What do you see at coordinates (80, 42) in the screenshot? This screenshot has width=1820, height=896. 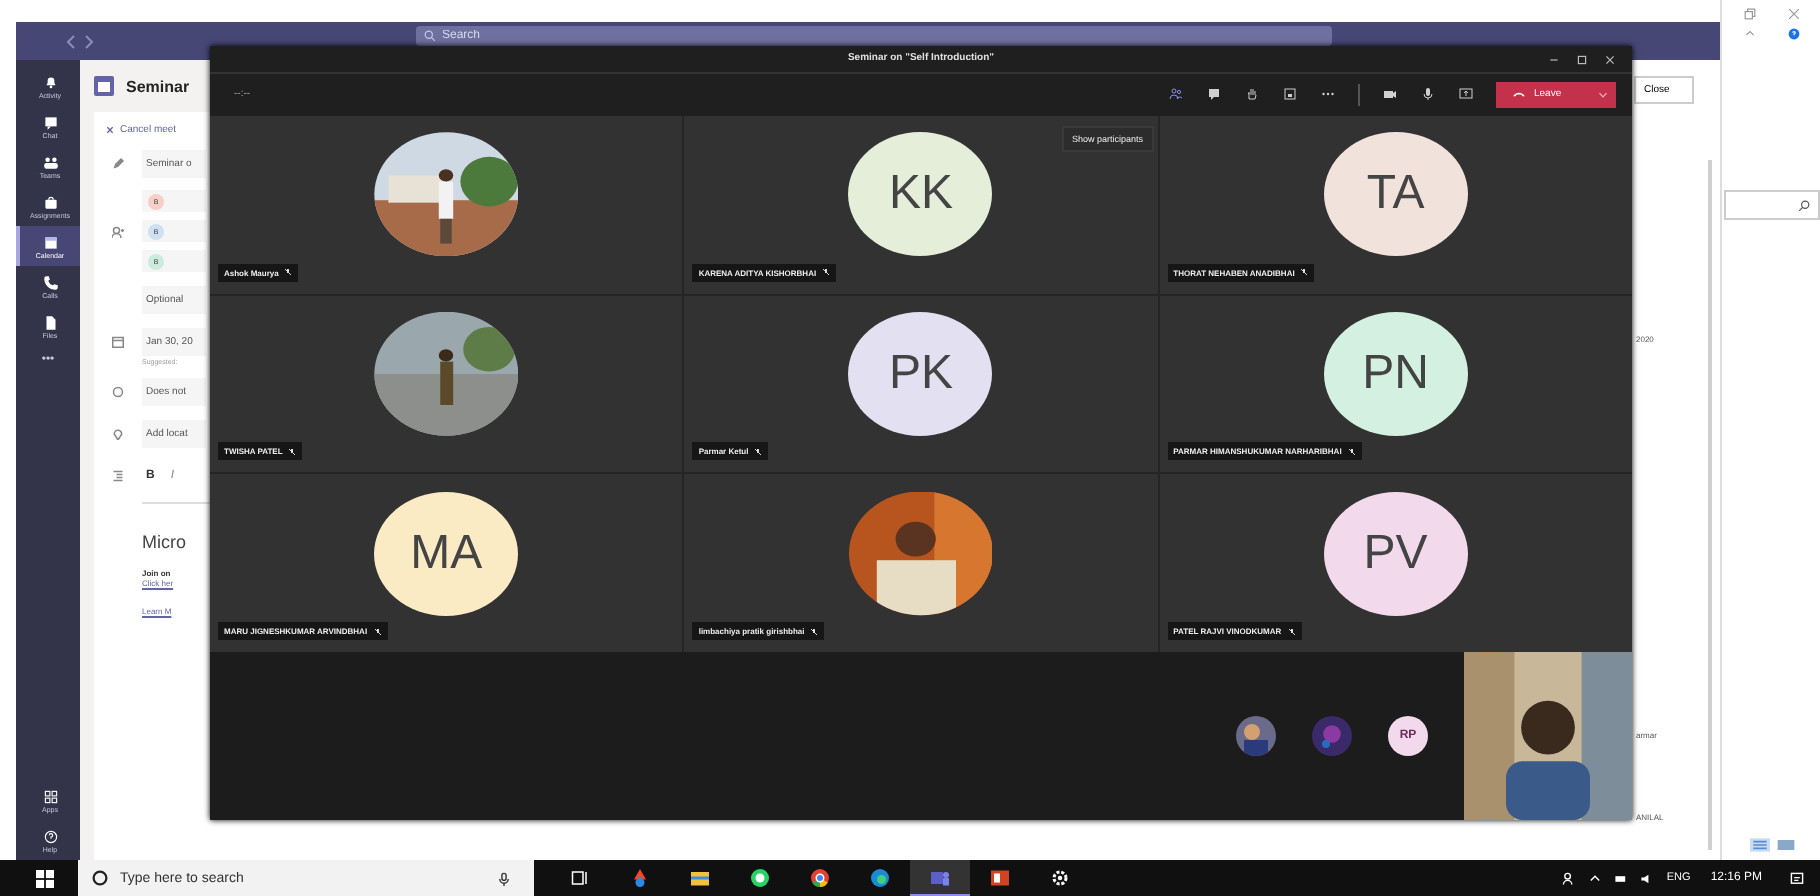 I see `back-icon` at bounding box center [80, 42].